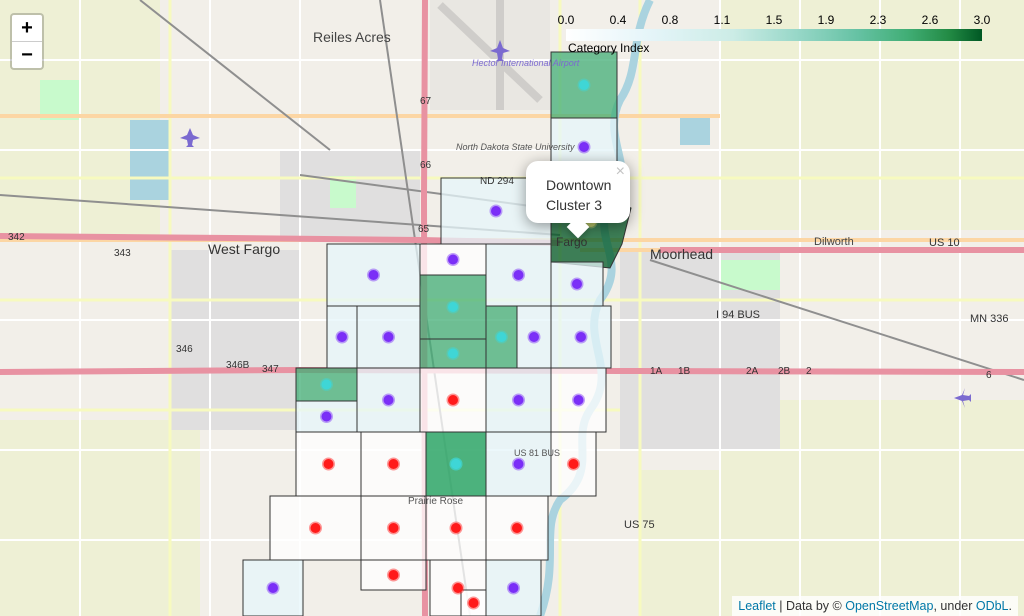 This screenshot has height=616, width=1024. Describe the element at coordinates (537, 453) in the screenshot. I see `label-us81bus: US 81 BUS` at that location.